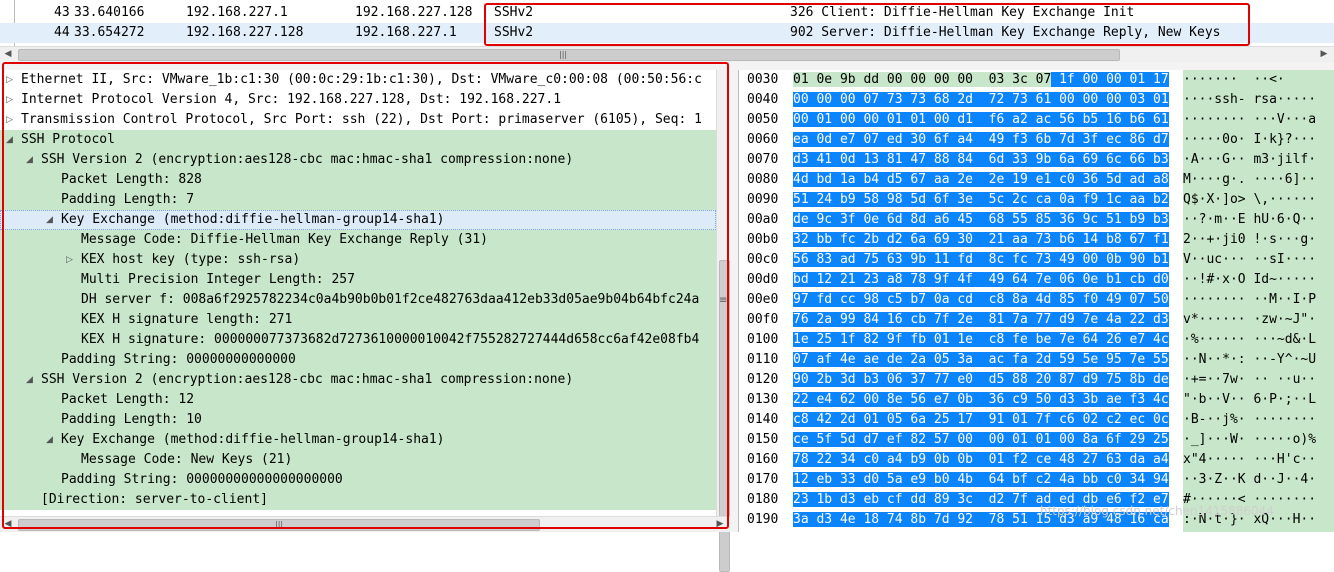  I want to click on hex-offset: 00a0, so click(763, 219).